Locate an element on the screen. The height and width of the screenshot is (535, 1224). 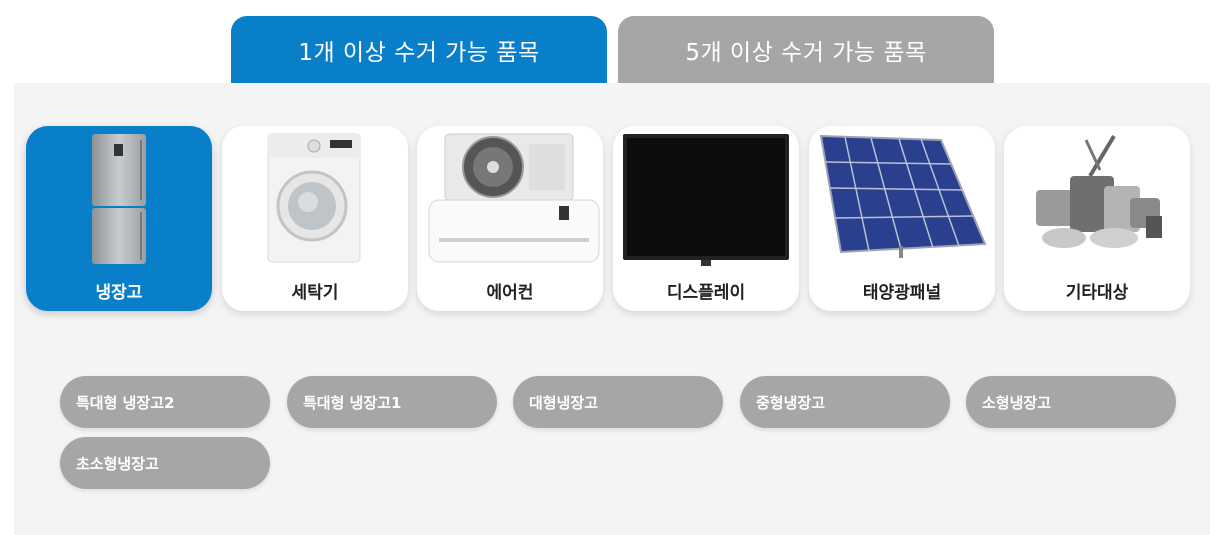
category-card-solar-panel: 태양광패널 is located at coordinates (902, 218).